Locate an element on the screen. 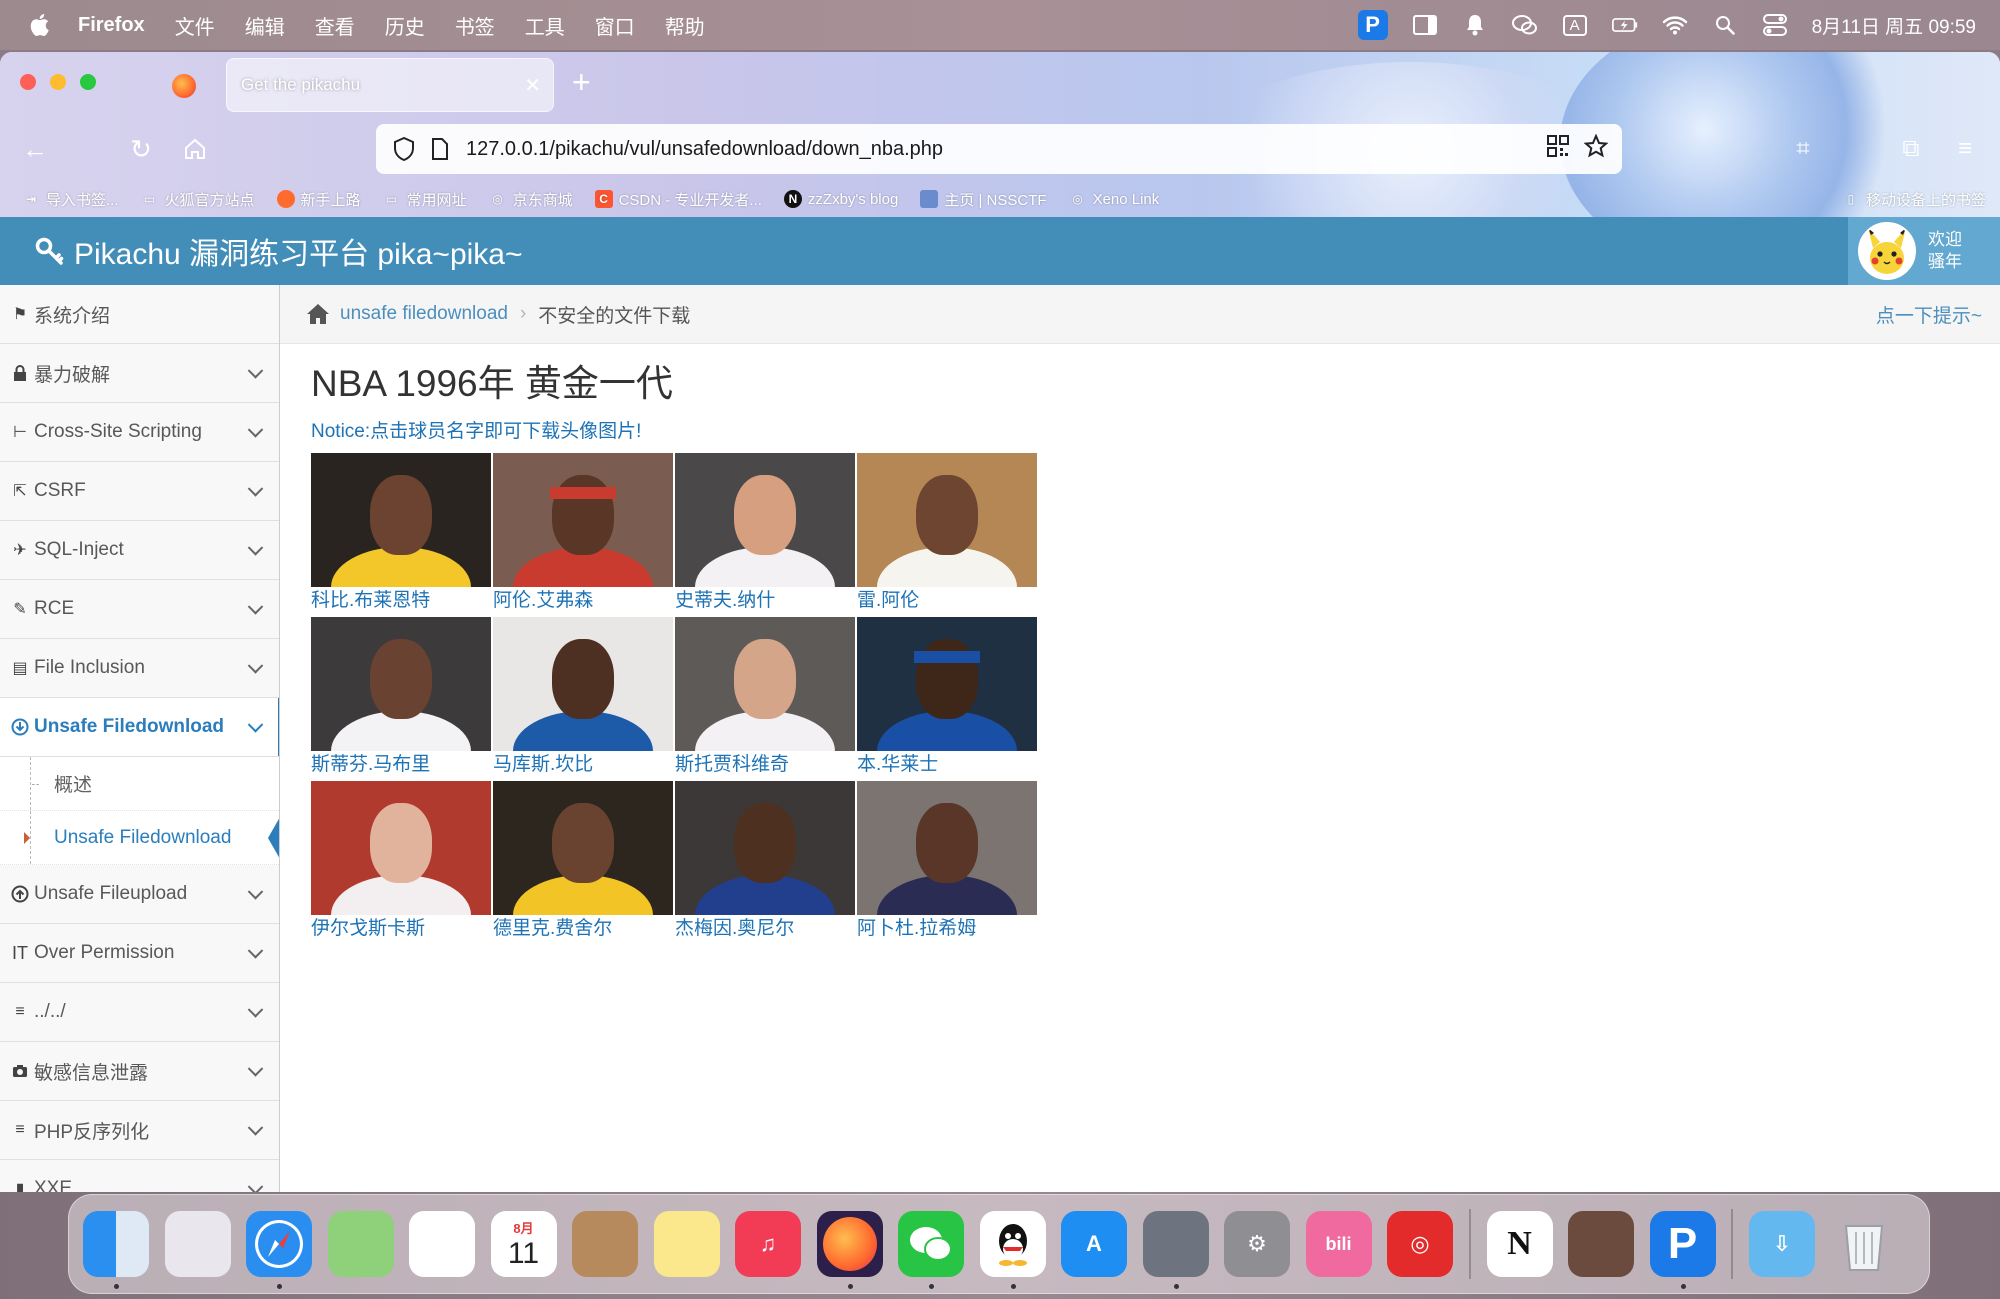 The image size is (2000, 1299). reload-button: ↻ is located at coordinates (141, 149).